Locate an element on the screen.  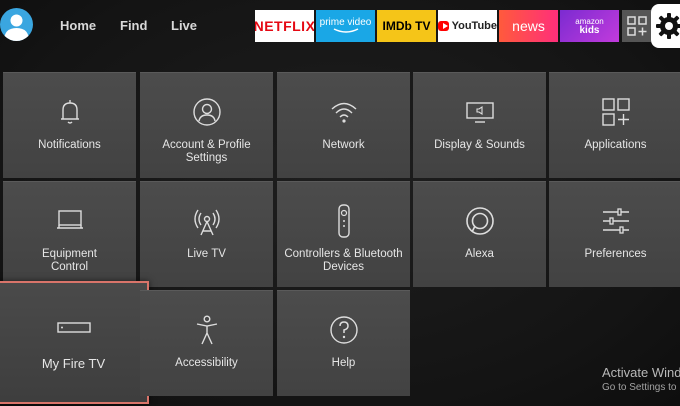
tile-help: Help is located at coordinates (343, 343).